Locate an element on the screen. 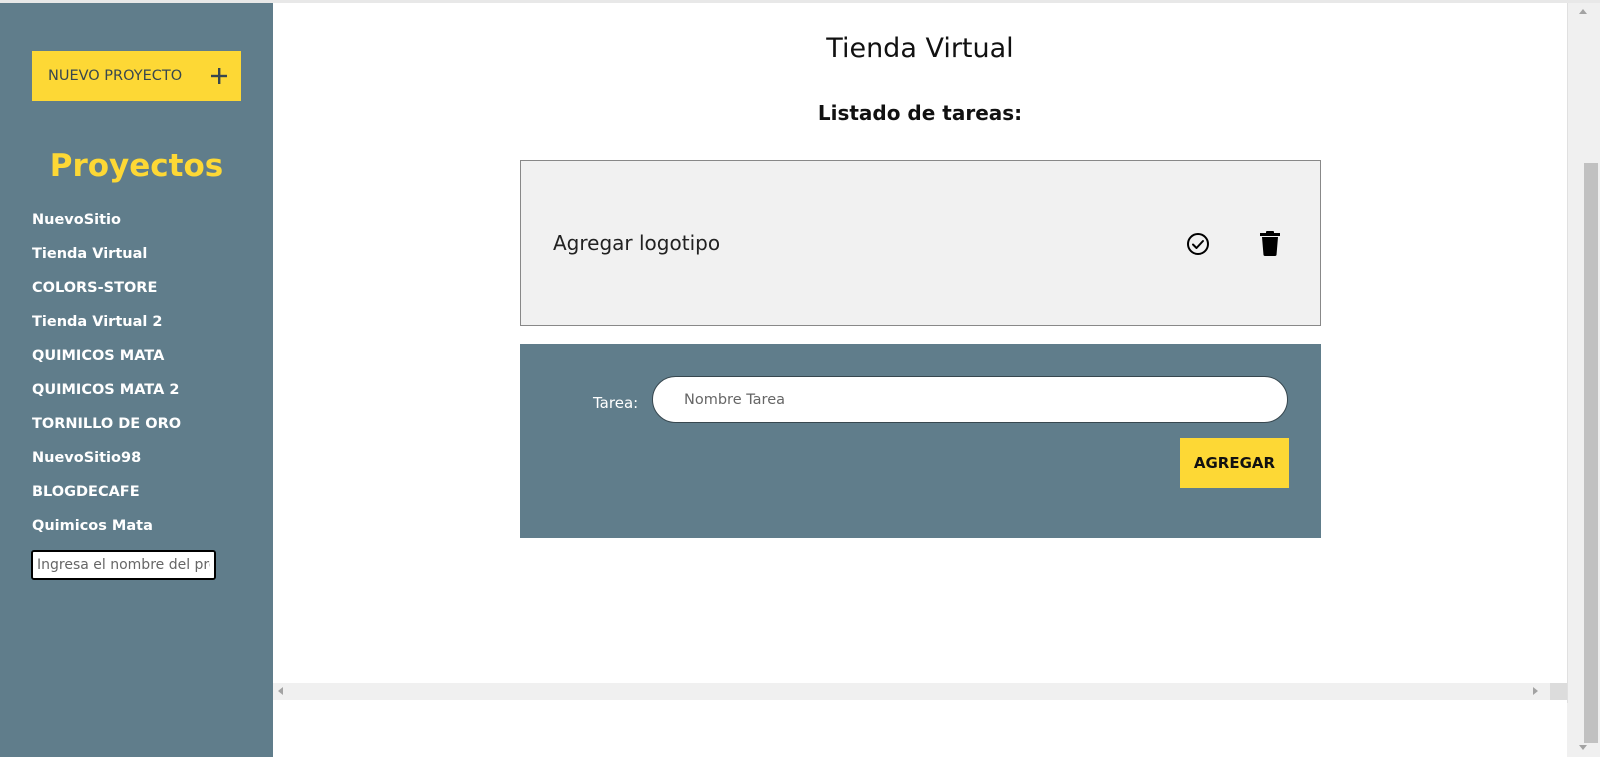  project-item: NuevoSitio is located at coordinates (106, 220).